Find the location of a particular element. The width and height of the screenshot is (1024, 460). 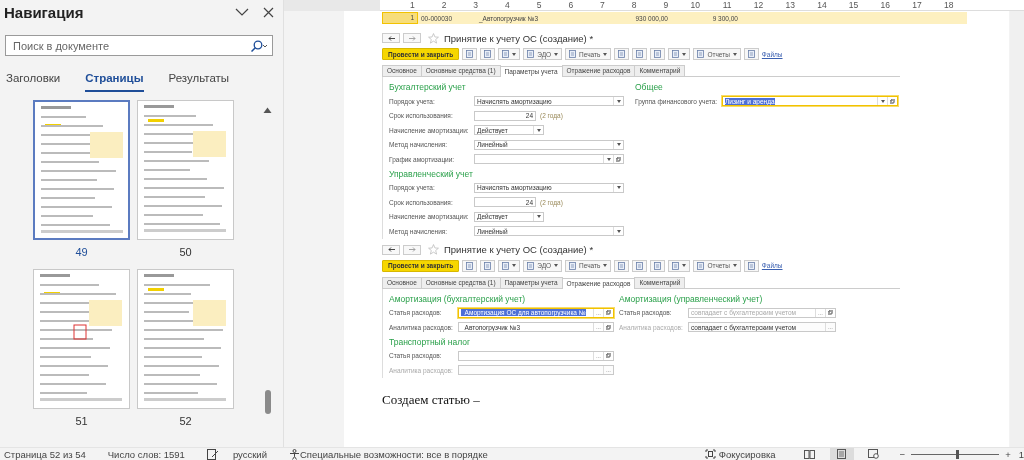

ruler-number: 15 is located at coordinates (853, 5).